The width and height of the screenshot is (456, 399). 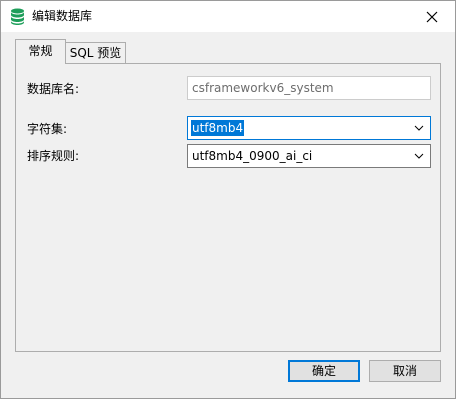 I want to click on collation-select: utf8mb4_0900_ai_ci, so click(x=309, y=156).